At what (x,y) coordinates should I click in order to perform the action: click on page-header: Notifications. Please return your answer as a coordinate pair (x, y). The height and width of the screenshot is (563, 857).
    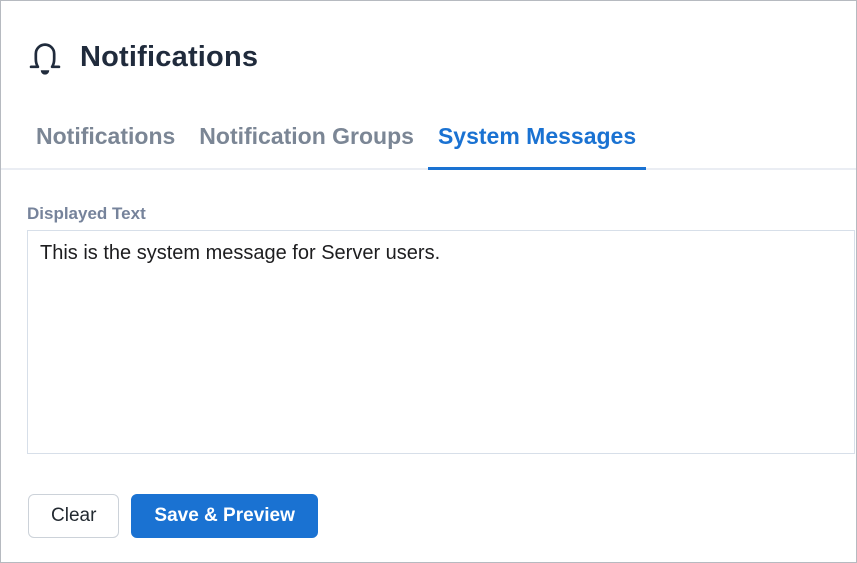
    Looking at the image, I should click on (428, 39).